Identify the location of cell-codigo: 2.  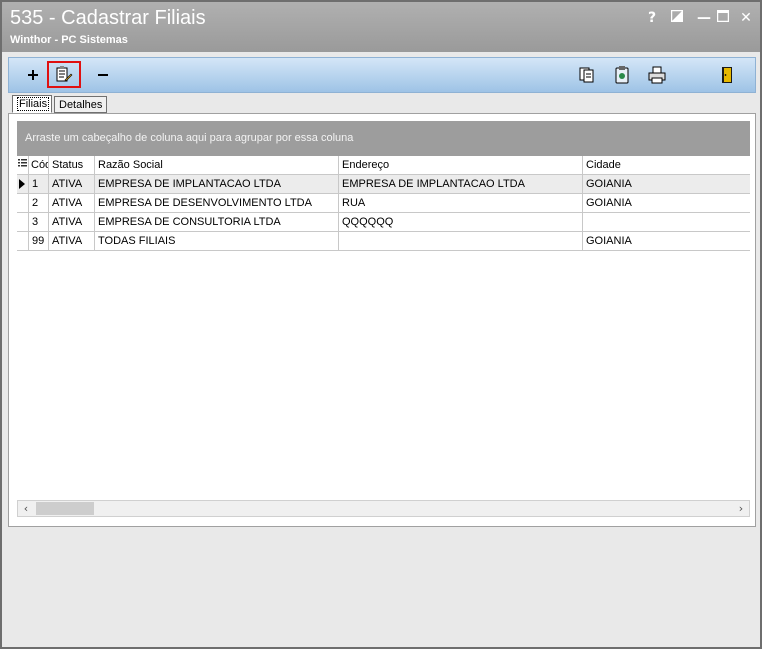
(39, 203).